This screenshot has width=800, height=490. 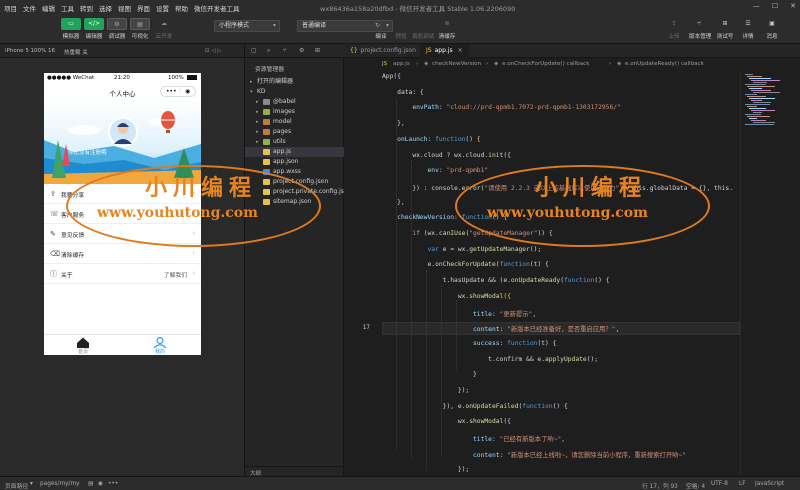 What do you see at coordinates (725, 29) in the screenshot?
I see `test-id-button: ⊞ 测试号` at bounding box center [725, 29].